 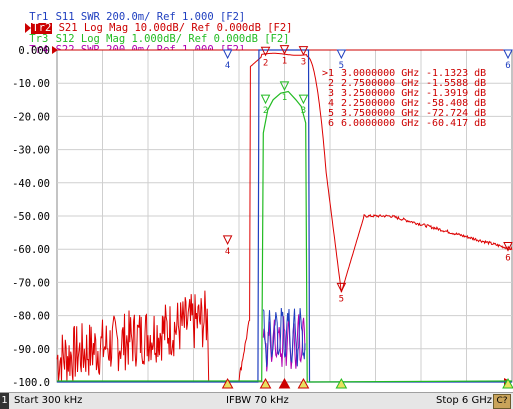 I want to click on y-axis-label: -20.00, so click(x=31, y=117).